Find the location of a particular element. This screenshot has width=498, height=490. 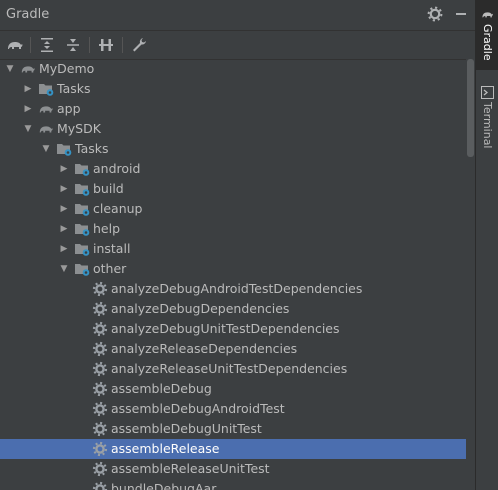

tree-node-label: assembleDebug is located at coordinates (161, 388).